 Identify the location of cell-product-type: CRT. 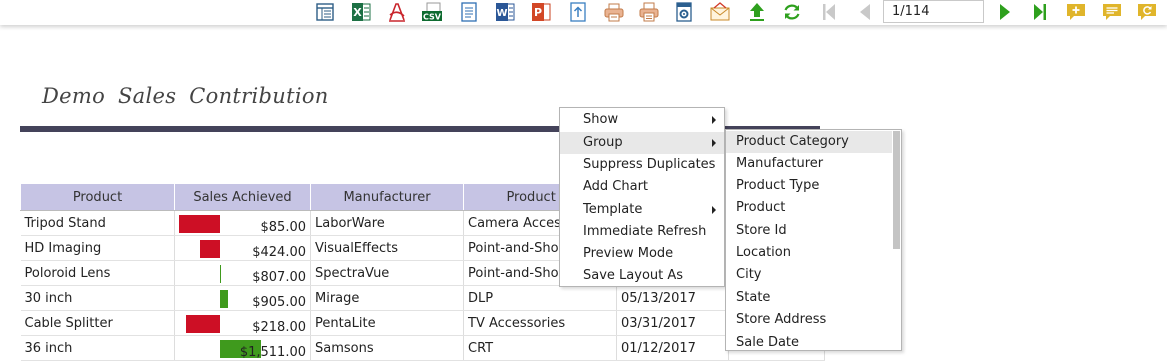
(540, 348).